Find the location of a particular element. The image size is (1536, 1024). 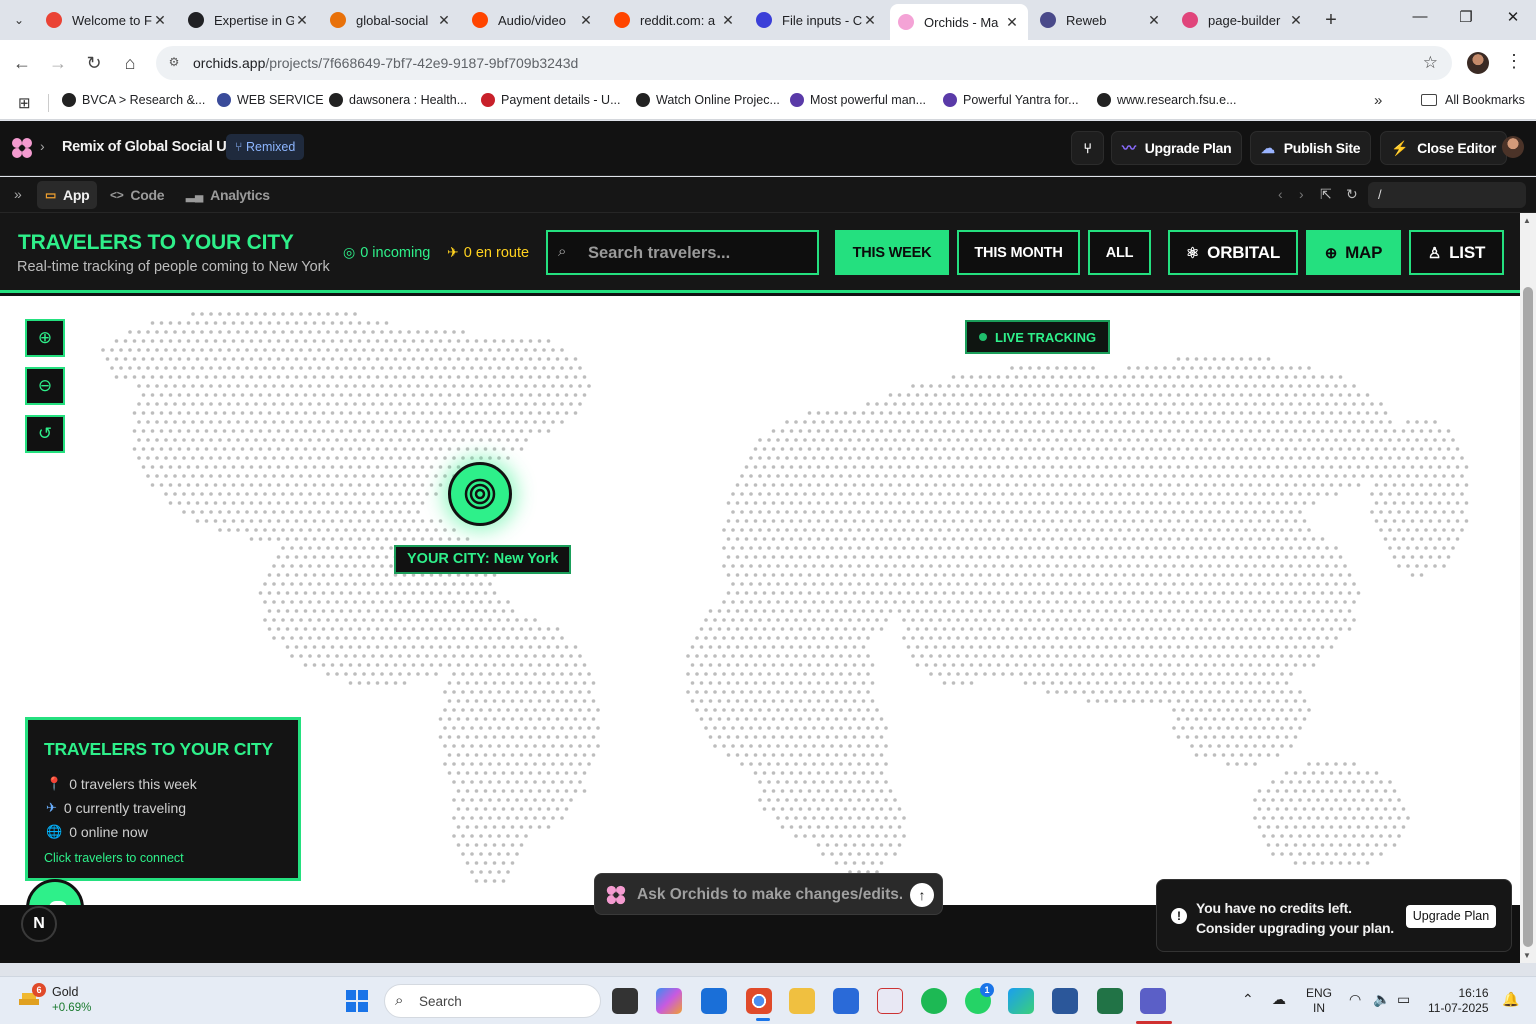

view-orbital-button: ⚛ ORBITAL is located at coordinates (1233, 252).